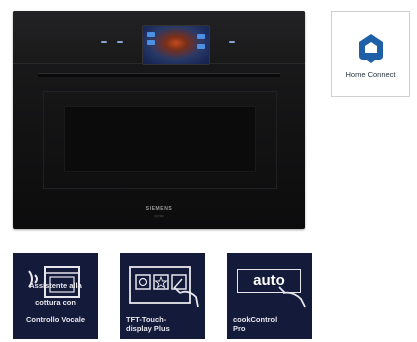 Image resolution: width=417 pixels, height=342 pixels. What do you see at coordinates (371, 48) in the screenshot?
I see `home-connect-icon` at bounding box center [371, 48].